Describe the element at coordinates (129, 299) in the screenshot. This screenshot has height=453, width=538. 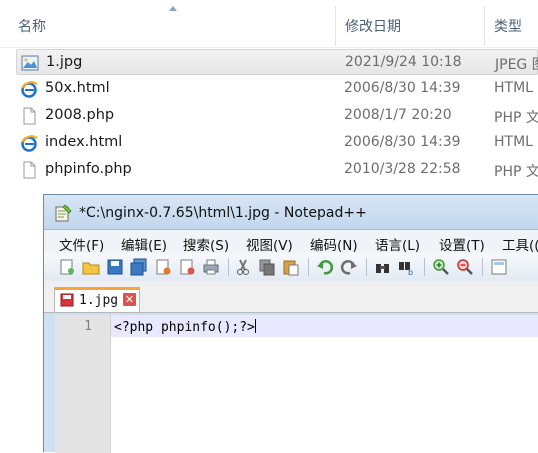
I see `tab-close-icon: ✕` at that location.